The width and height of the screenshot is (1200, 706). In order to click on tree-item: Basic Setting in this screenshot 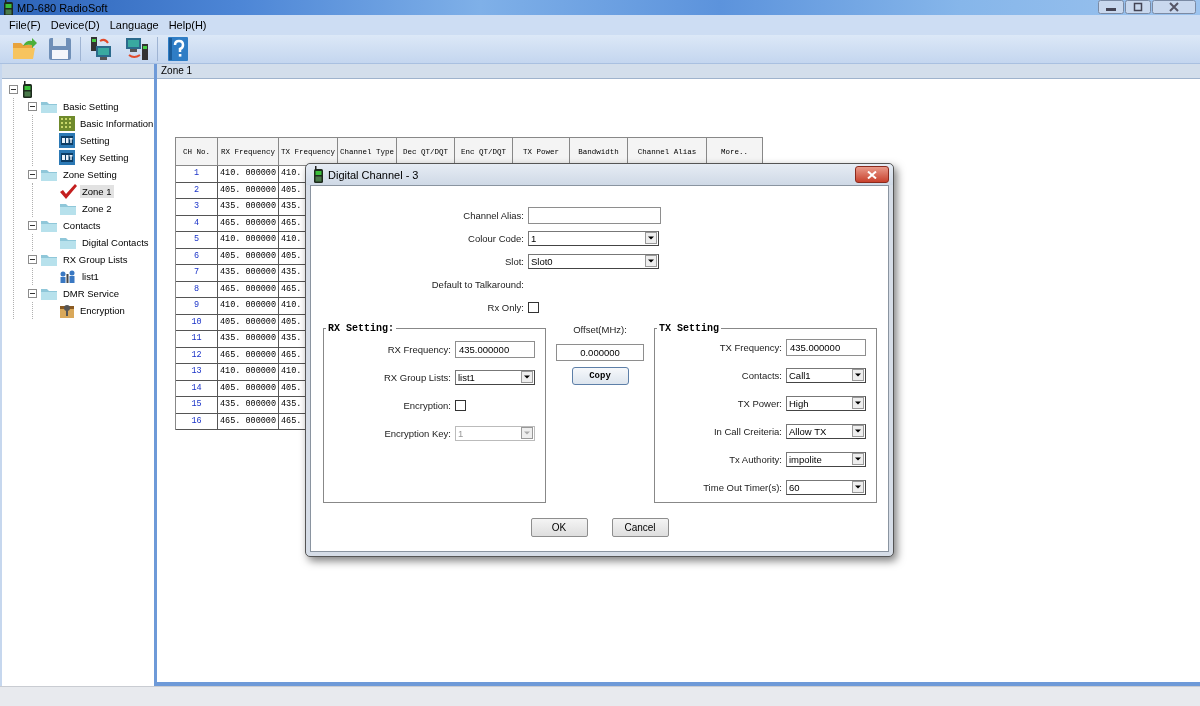, I will do `click(91, 106)`.